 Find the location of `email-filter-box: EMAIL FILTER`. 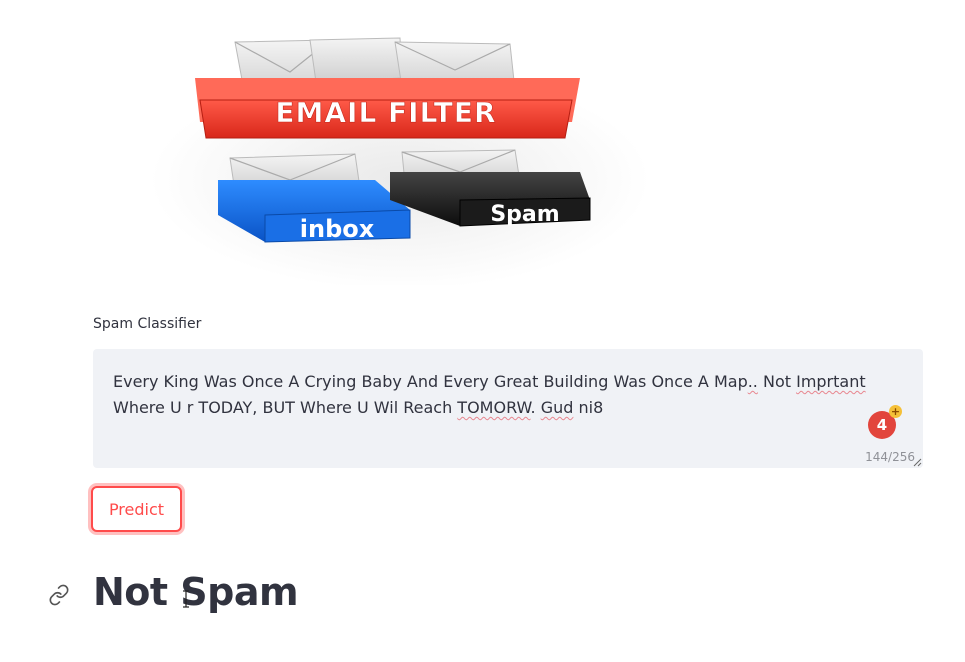

email-filter-box: EMAIL FILTER is located at coordinates (387, 108).